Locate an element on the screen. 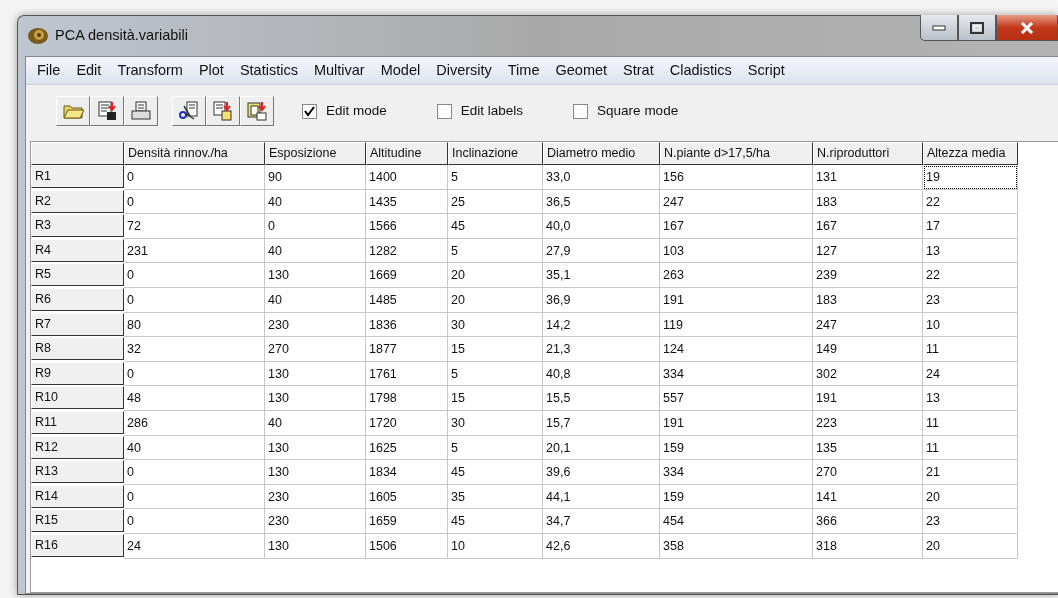  table-cell: 45 is located at coordinates (495, 226).